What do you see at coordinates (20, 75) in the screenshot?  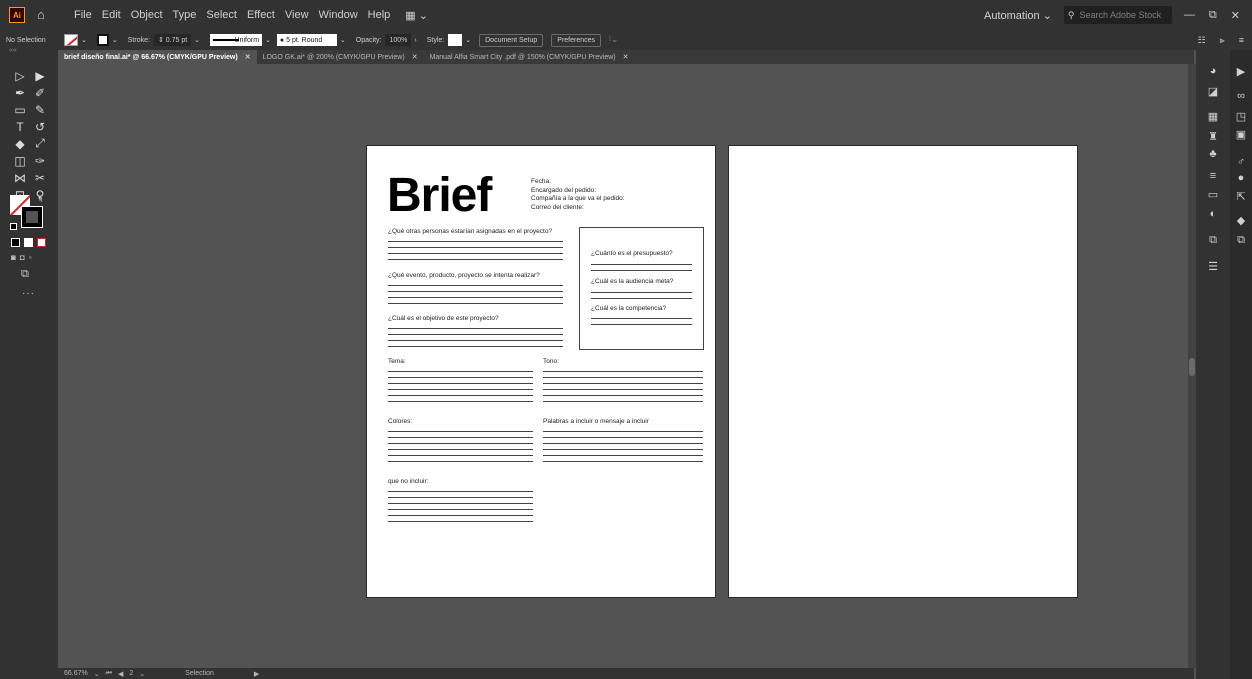 I see `selection-tool-icon: ▷` at bounding box center [20, 75].